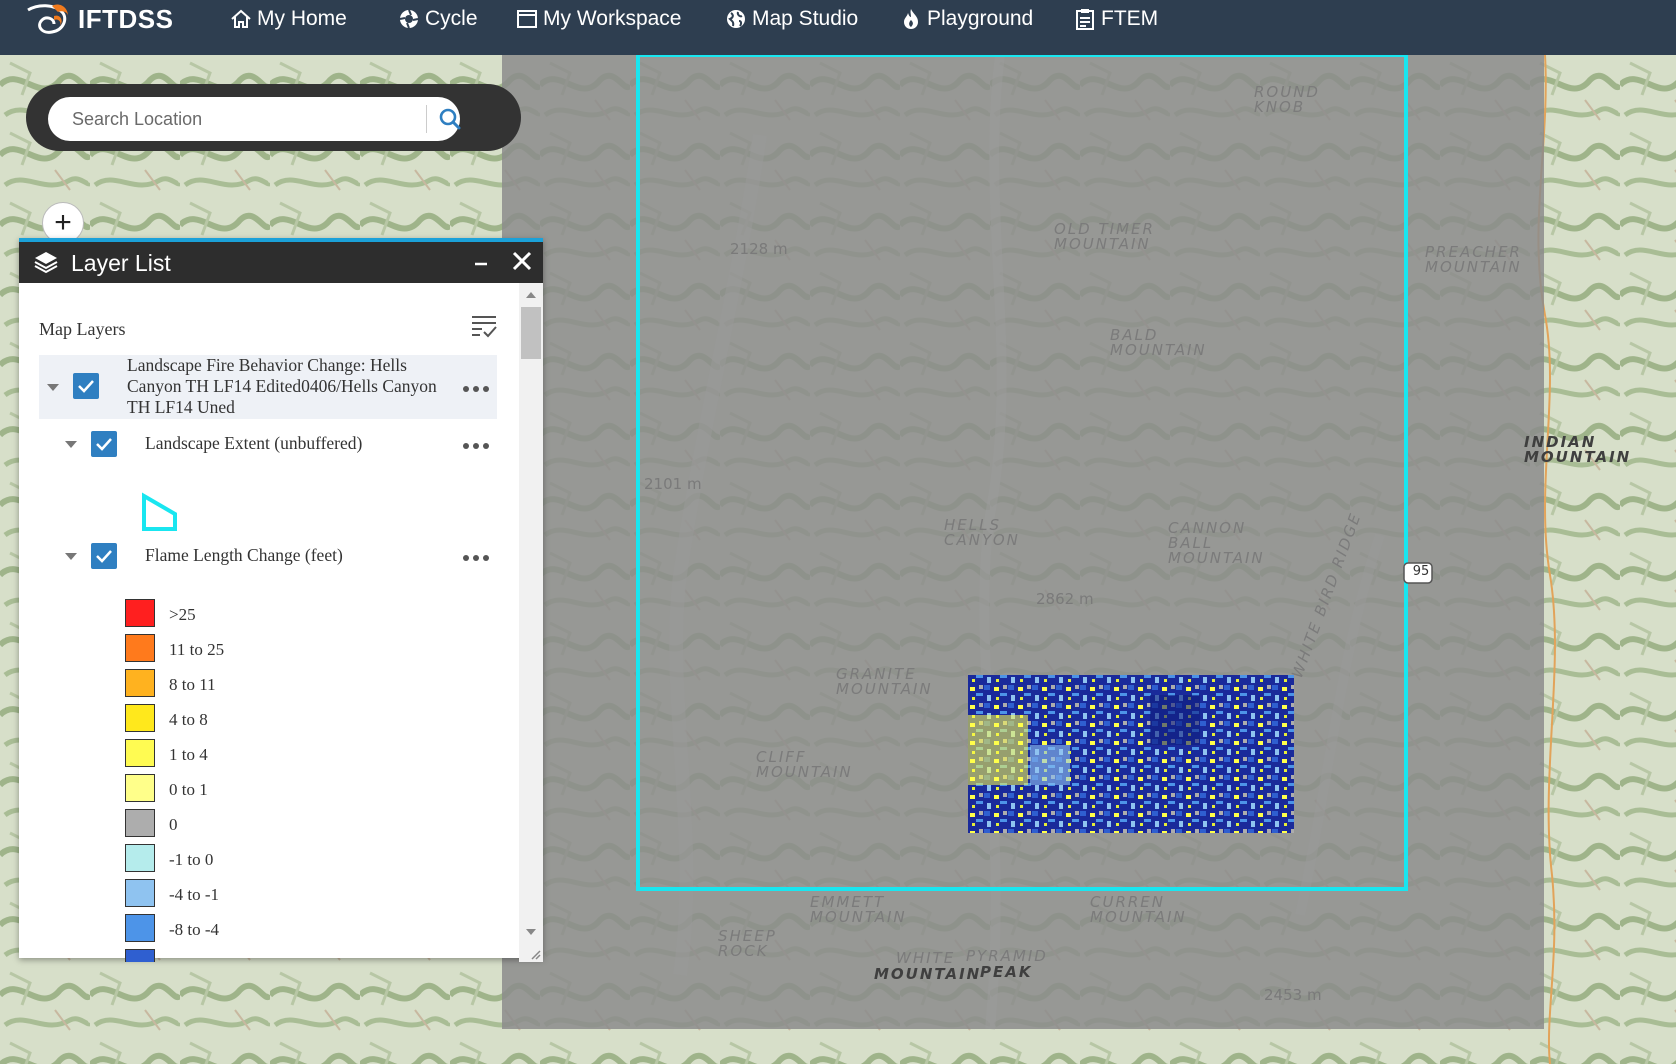  What do you see at coordinates (281, 262) in the screenshot?
I see `panel-header: Layer List` at bounding box center [281, 262].